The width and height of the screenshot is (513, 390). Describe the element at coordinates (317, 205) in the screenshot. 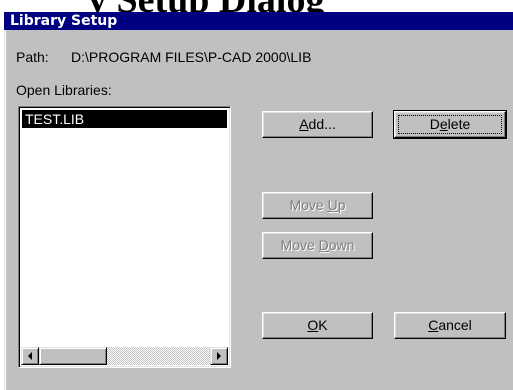

I see `move-up-button: Move Up` at that location.